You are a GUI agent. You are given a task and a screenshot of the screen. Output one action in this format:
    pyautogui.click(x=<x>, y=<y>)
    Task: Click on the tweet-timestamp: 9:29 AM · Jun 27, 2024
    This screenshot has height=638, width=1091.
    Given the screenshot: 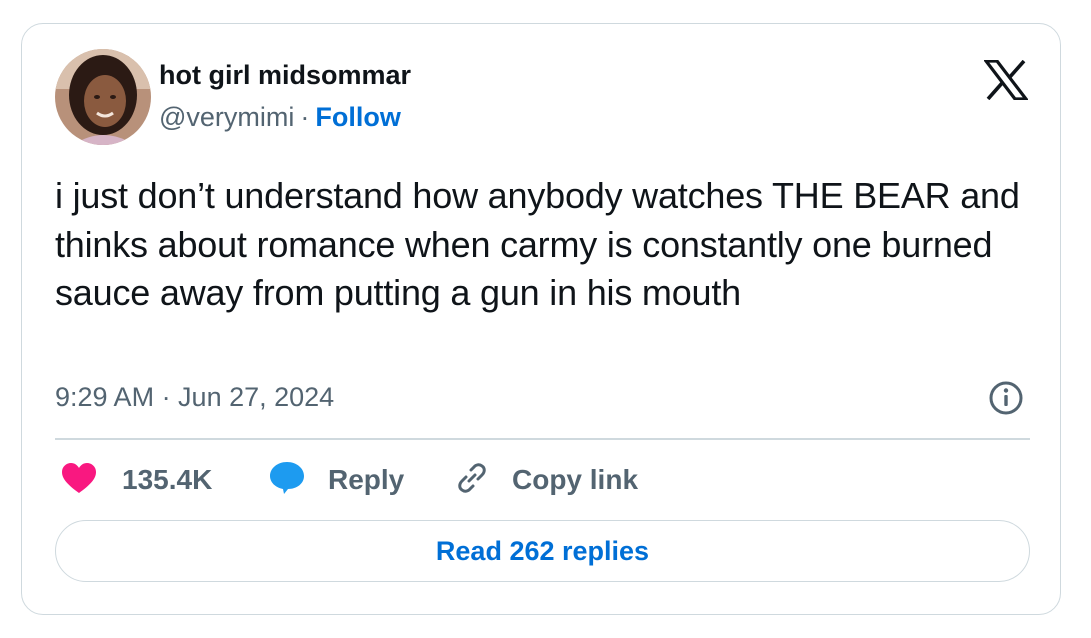 What is the action you would take?
    pyautogui.click(x=194, y=397)
    